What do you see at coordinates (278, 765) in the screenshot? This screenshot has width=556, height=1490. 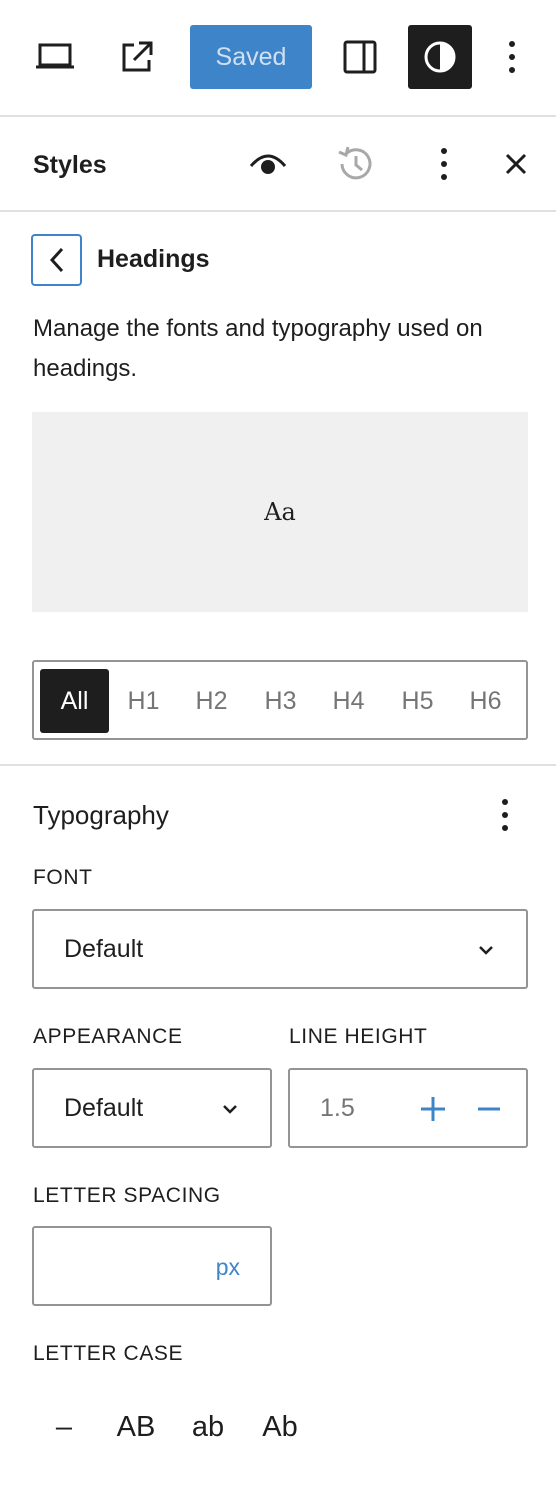 I see `divider` at bounding box center [278, 765].